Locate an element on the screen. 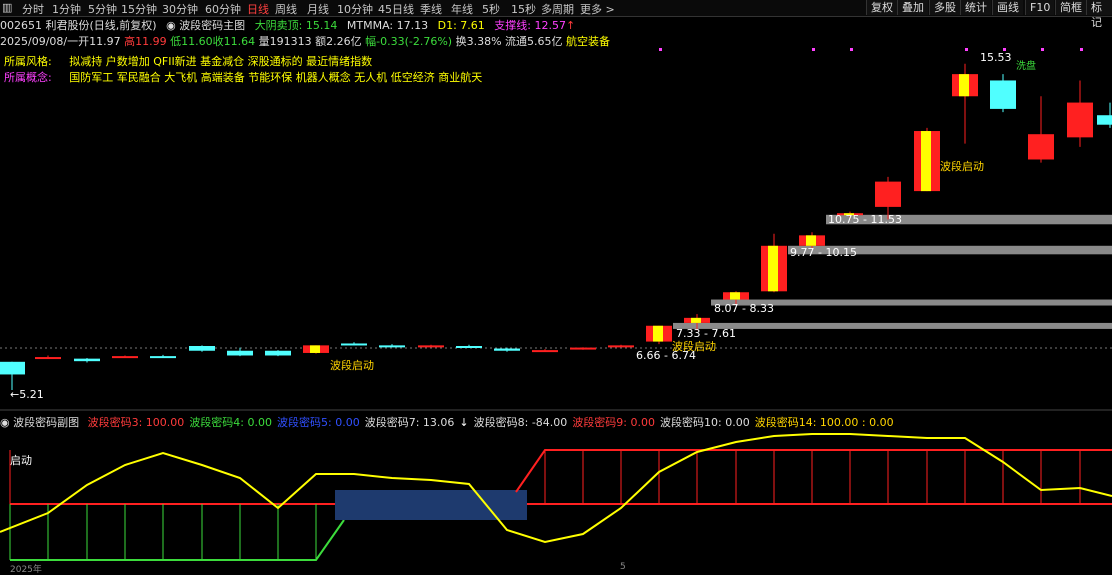 This screenshot has width=1112, height=575. red-top is located at coordinates (813, 471).